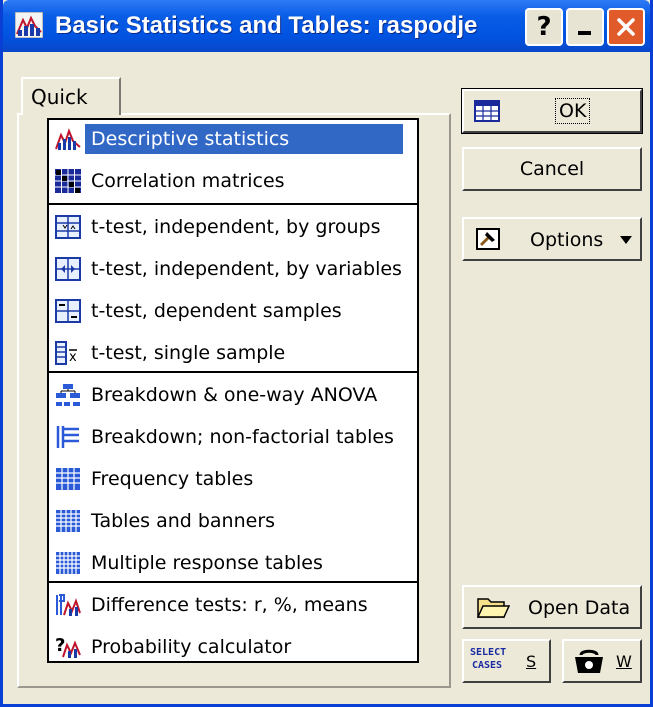 The image size is (653, 707). Describe the element at coordinates (68, 479) in the screenshot. I see `frequency-table-icon` at that location.